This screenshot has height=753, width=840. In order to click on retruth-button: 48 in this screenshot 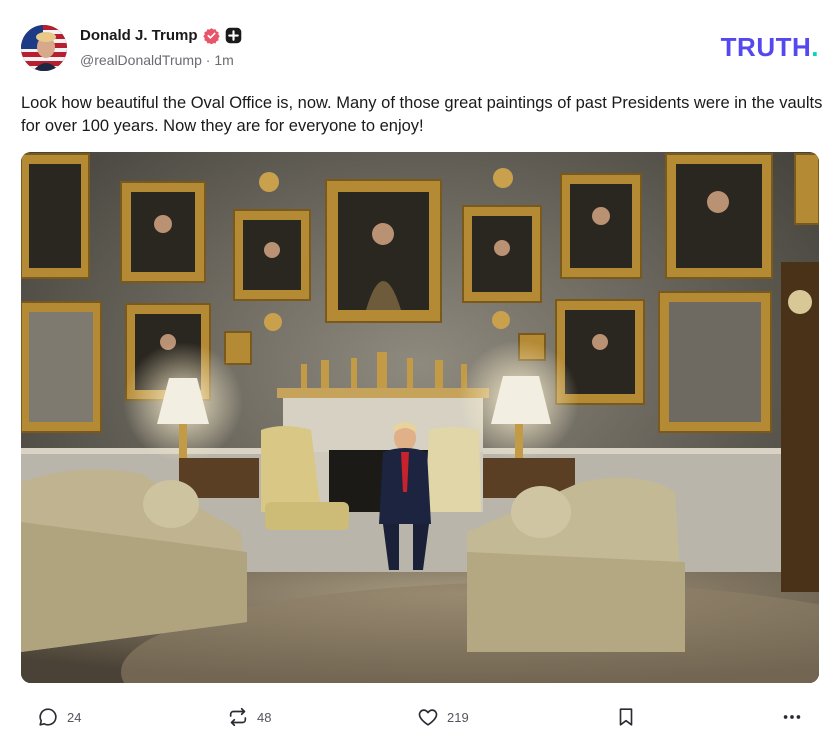, I will do `click(249, 717)`.